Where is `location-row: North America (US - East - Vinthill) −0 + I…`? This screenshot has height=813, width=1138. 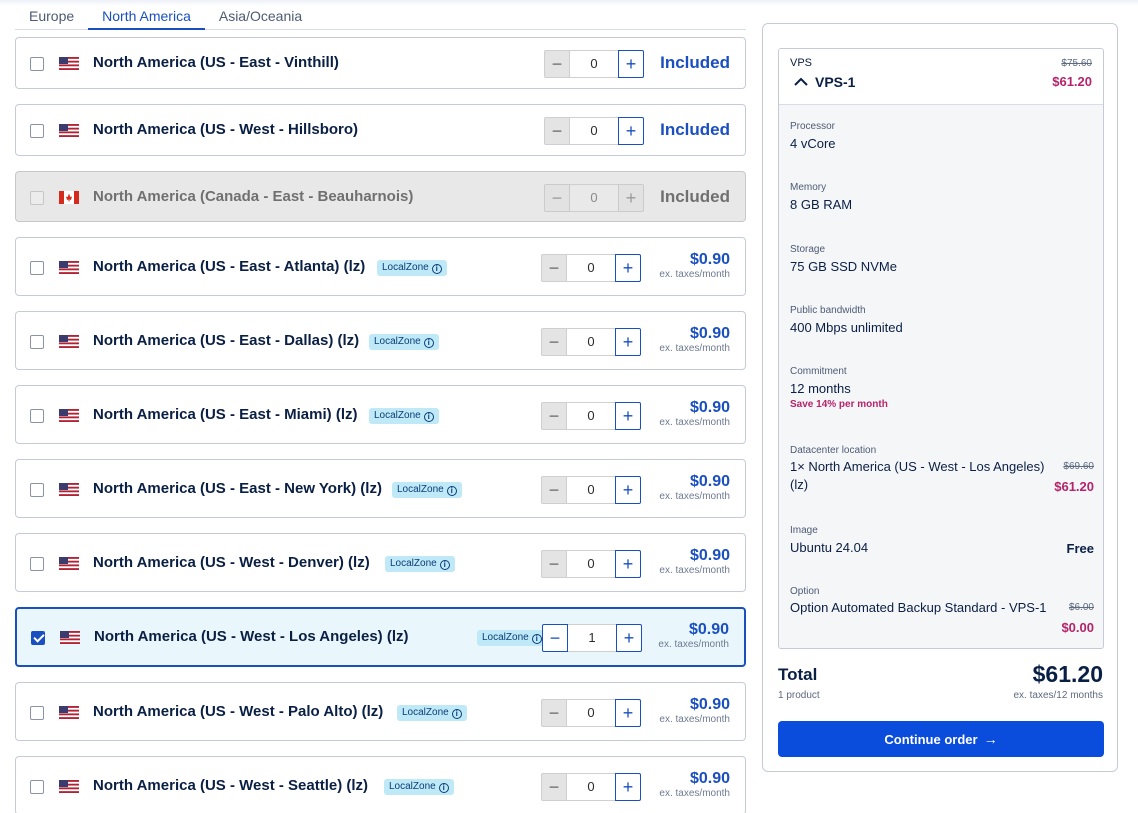
location-row: North America (US - East - Vinthill) −0 + I… is located at coordinates (380, 63).